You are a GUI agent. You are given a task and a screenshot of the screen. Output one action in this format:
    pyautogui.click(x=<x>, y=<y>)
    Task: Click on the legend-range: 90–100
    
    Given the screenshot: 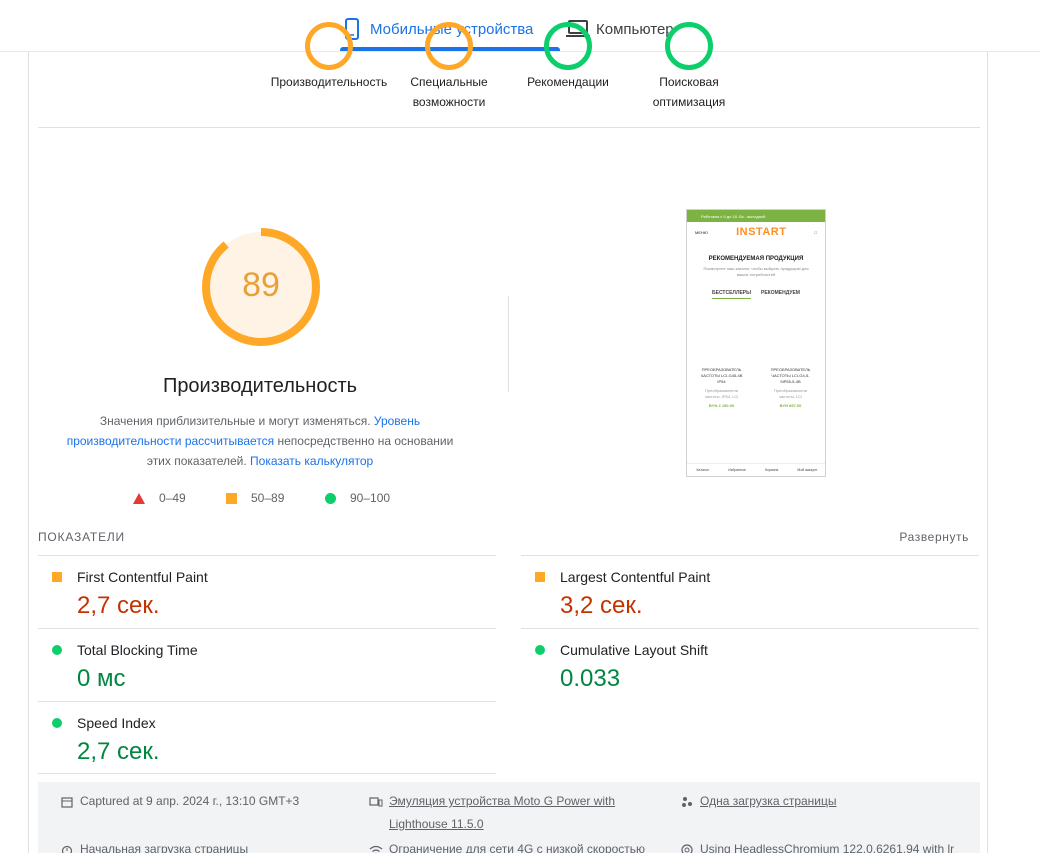 What is the action you would take?
    pyautogui.click(x=370, y=498)
    